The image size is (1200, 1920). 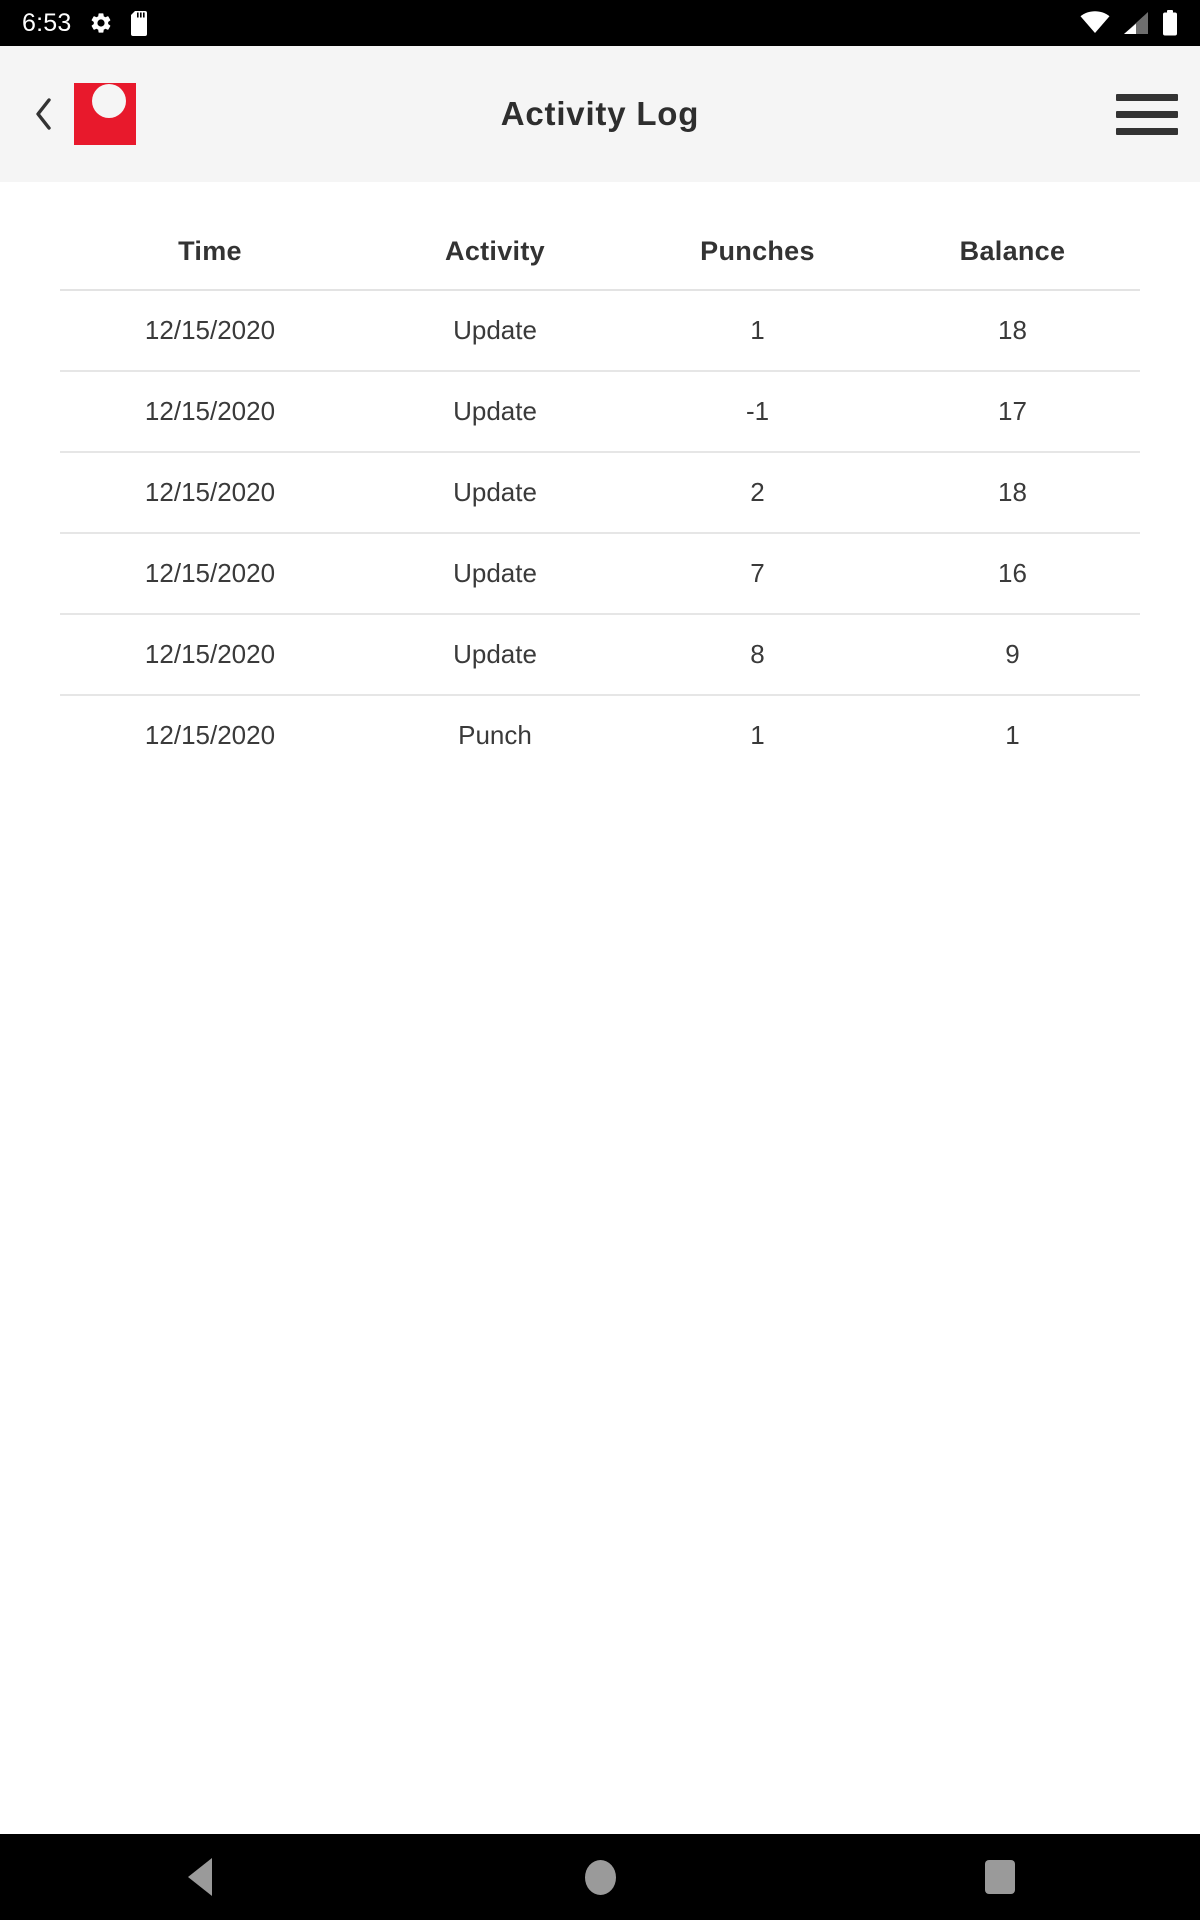 I want to click on table-header-row: Time Activity Punches Balance, so click(x=600, y=254).